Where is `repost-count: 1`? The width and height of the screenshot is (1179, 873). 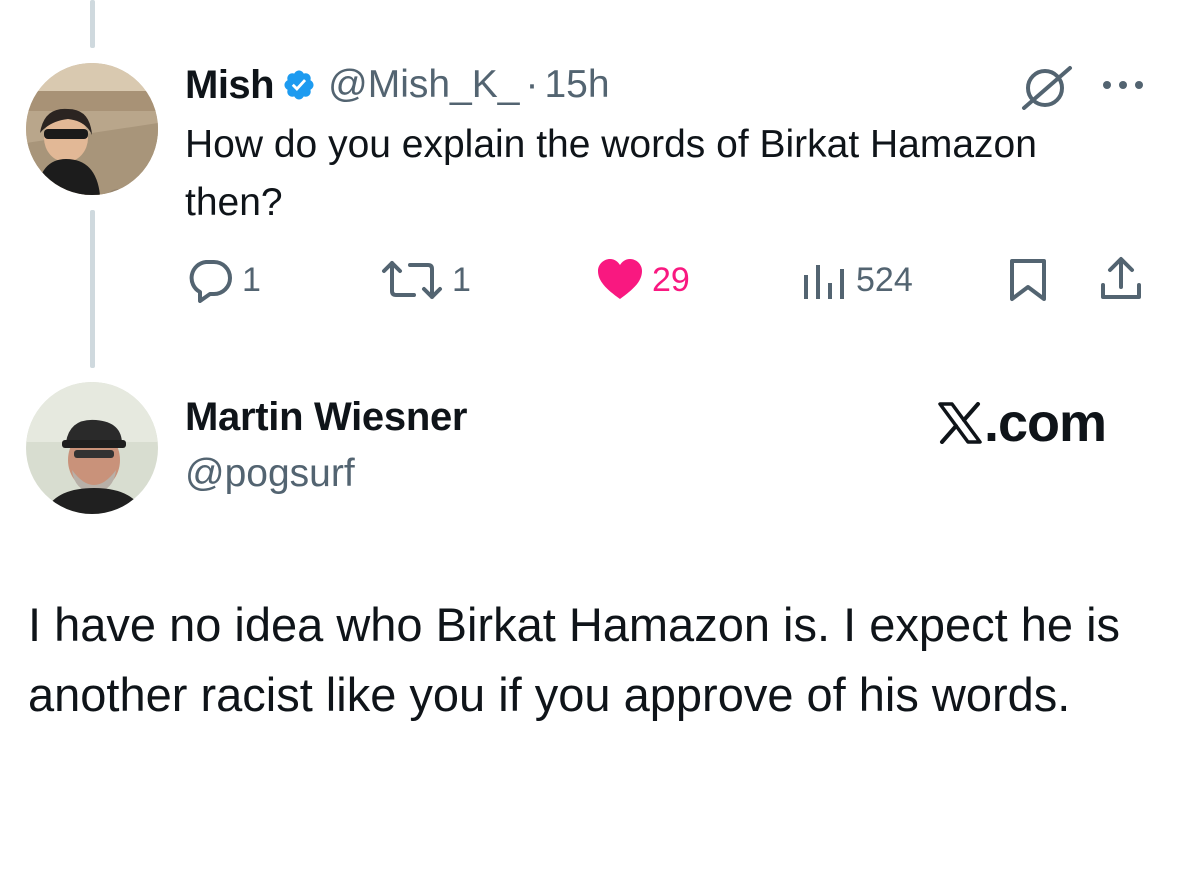 repost-count: 1 is located at coordinates (461, 279).